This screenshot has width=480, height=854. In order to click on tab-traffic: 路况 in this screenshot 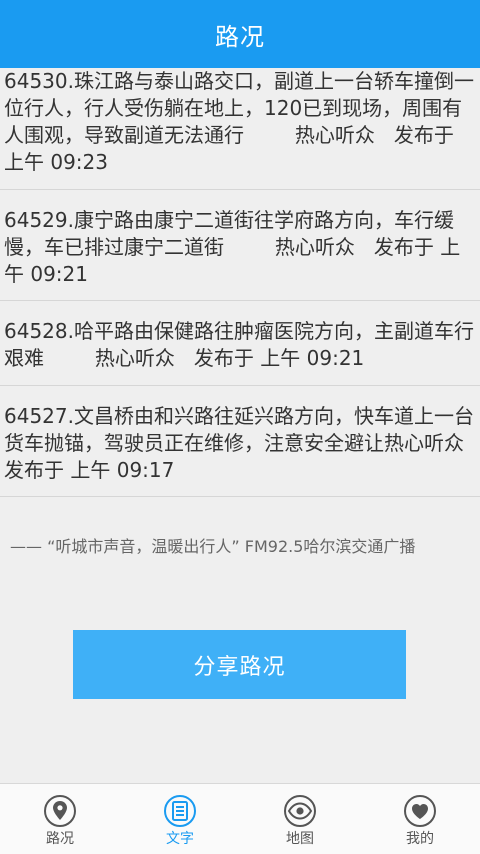, I will do `click(60, 819)`.